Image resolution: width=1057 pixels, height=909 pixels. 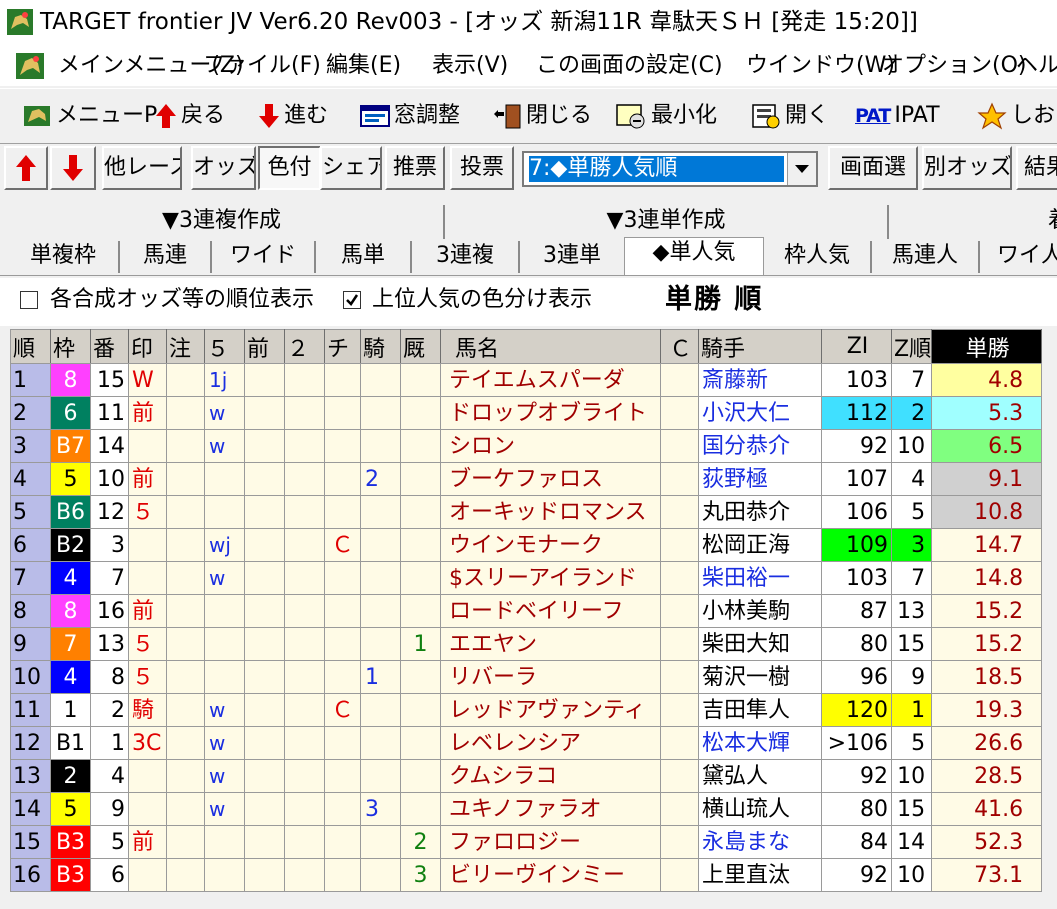 What do you see at coordinates (856, 346) in the screenshot?
I see `col-zi: ZI` at bounding box center [856, 346].